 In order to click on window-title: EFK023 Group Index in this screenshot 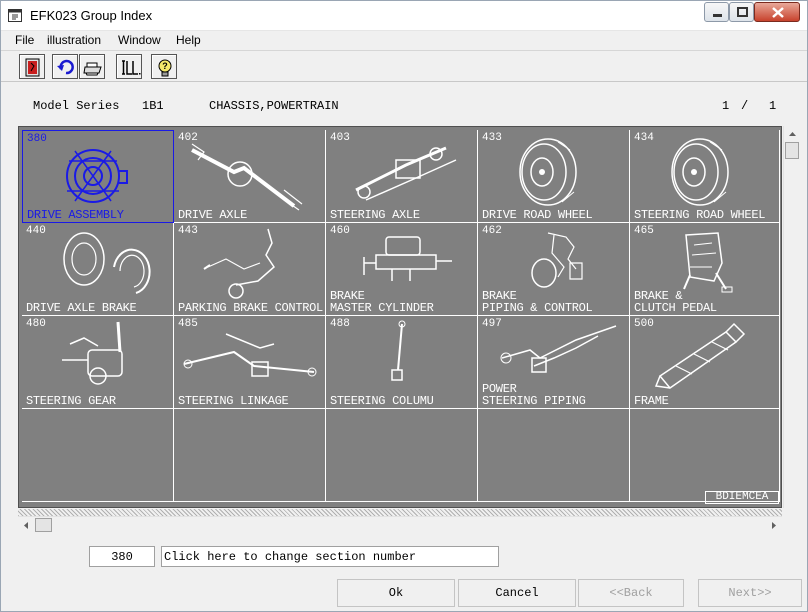, I will do `click(91, 15)`.